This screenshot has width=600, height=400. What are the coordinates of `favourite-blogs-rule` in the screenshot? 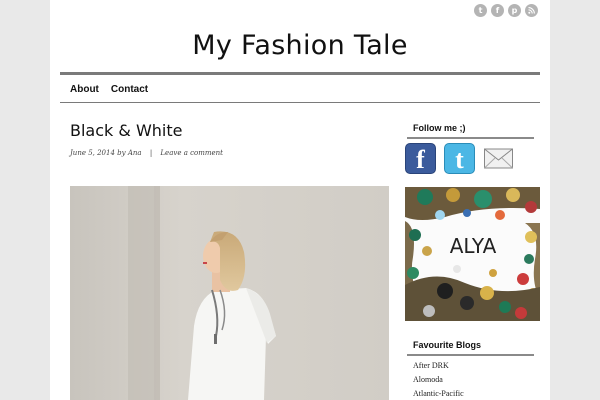 It's located at (470, 355).